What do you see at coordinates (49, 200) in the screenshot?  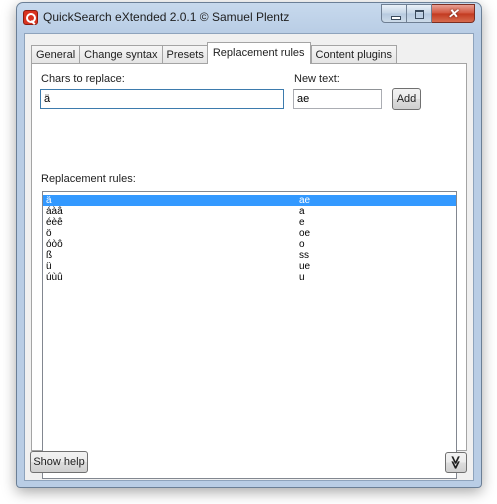 I see `rule-chars: ä` at bounding box center [49, 200].